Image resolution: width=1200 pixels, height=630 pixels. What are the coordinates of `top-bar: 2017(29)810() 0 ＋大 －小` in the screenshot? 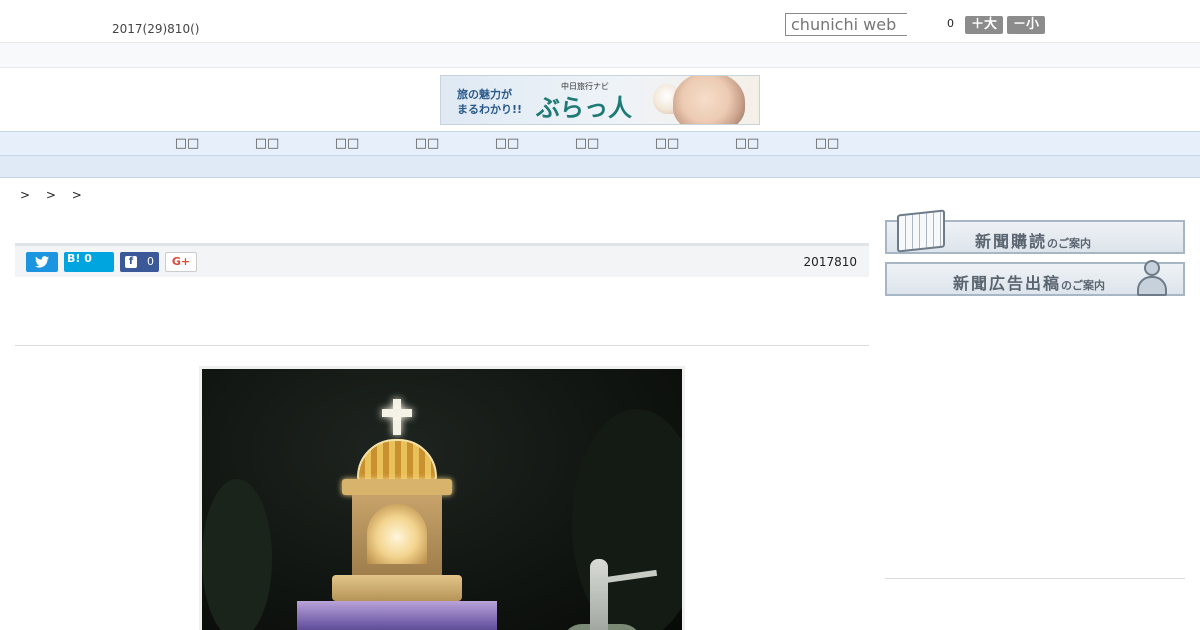 It's located at (600, 21).